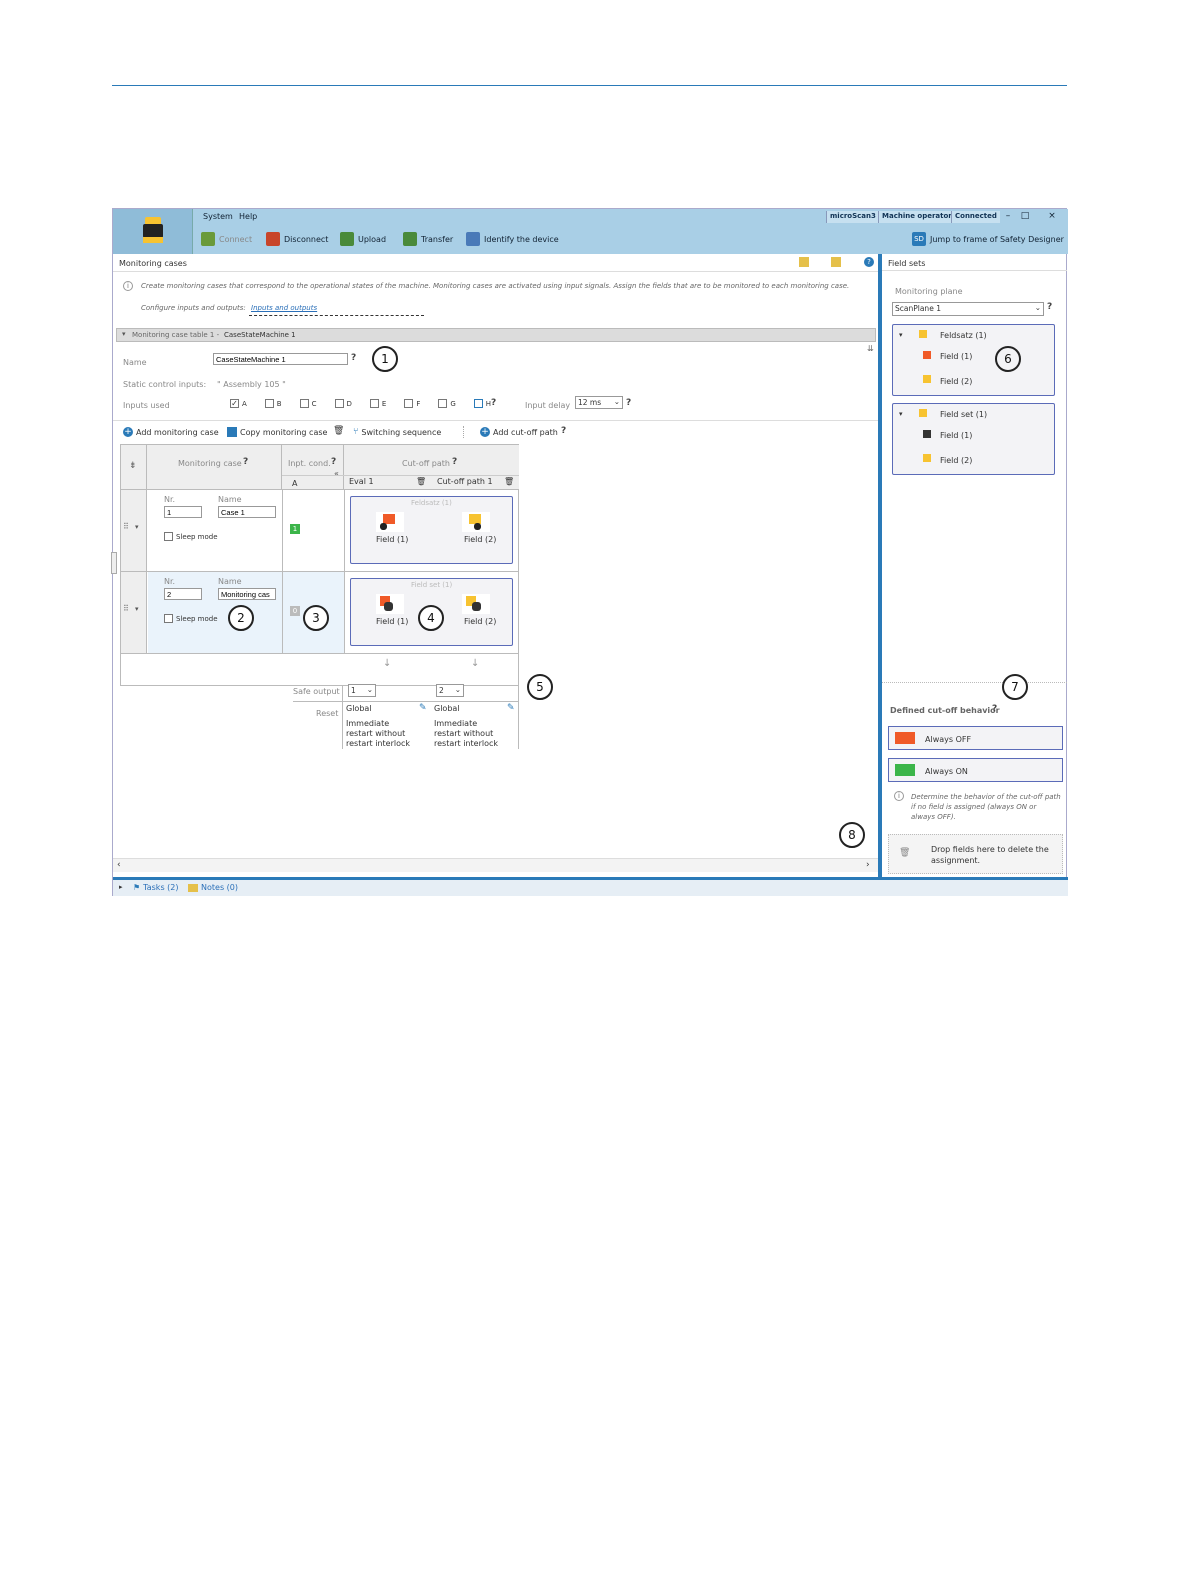  What do you see at coordinates (387, 663) in the screenshot?
I see `arrow-down-icon: ↓` at bounding box center [387, 663].